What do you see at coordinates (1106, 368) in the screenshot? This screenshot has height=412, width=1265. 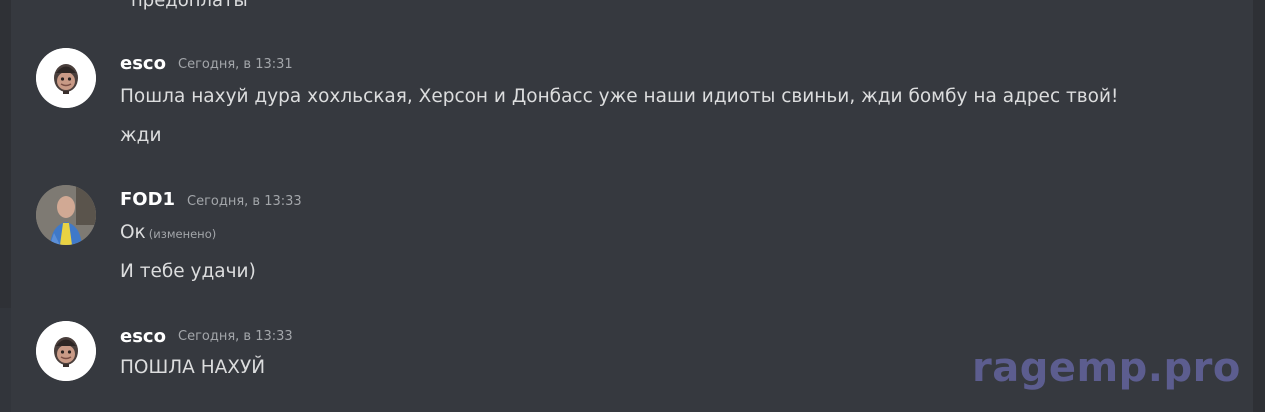 I see `watermark: ragemp.pro` at bounding box center [1106, 368].